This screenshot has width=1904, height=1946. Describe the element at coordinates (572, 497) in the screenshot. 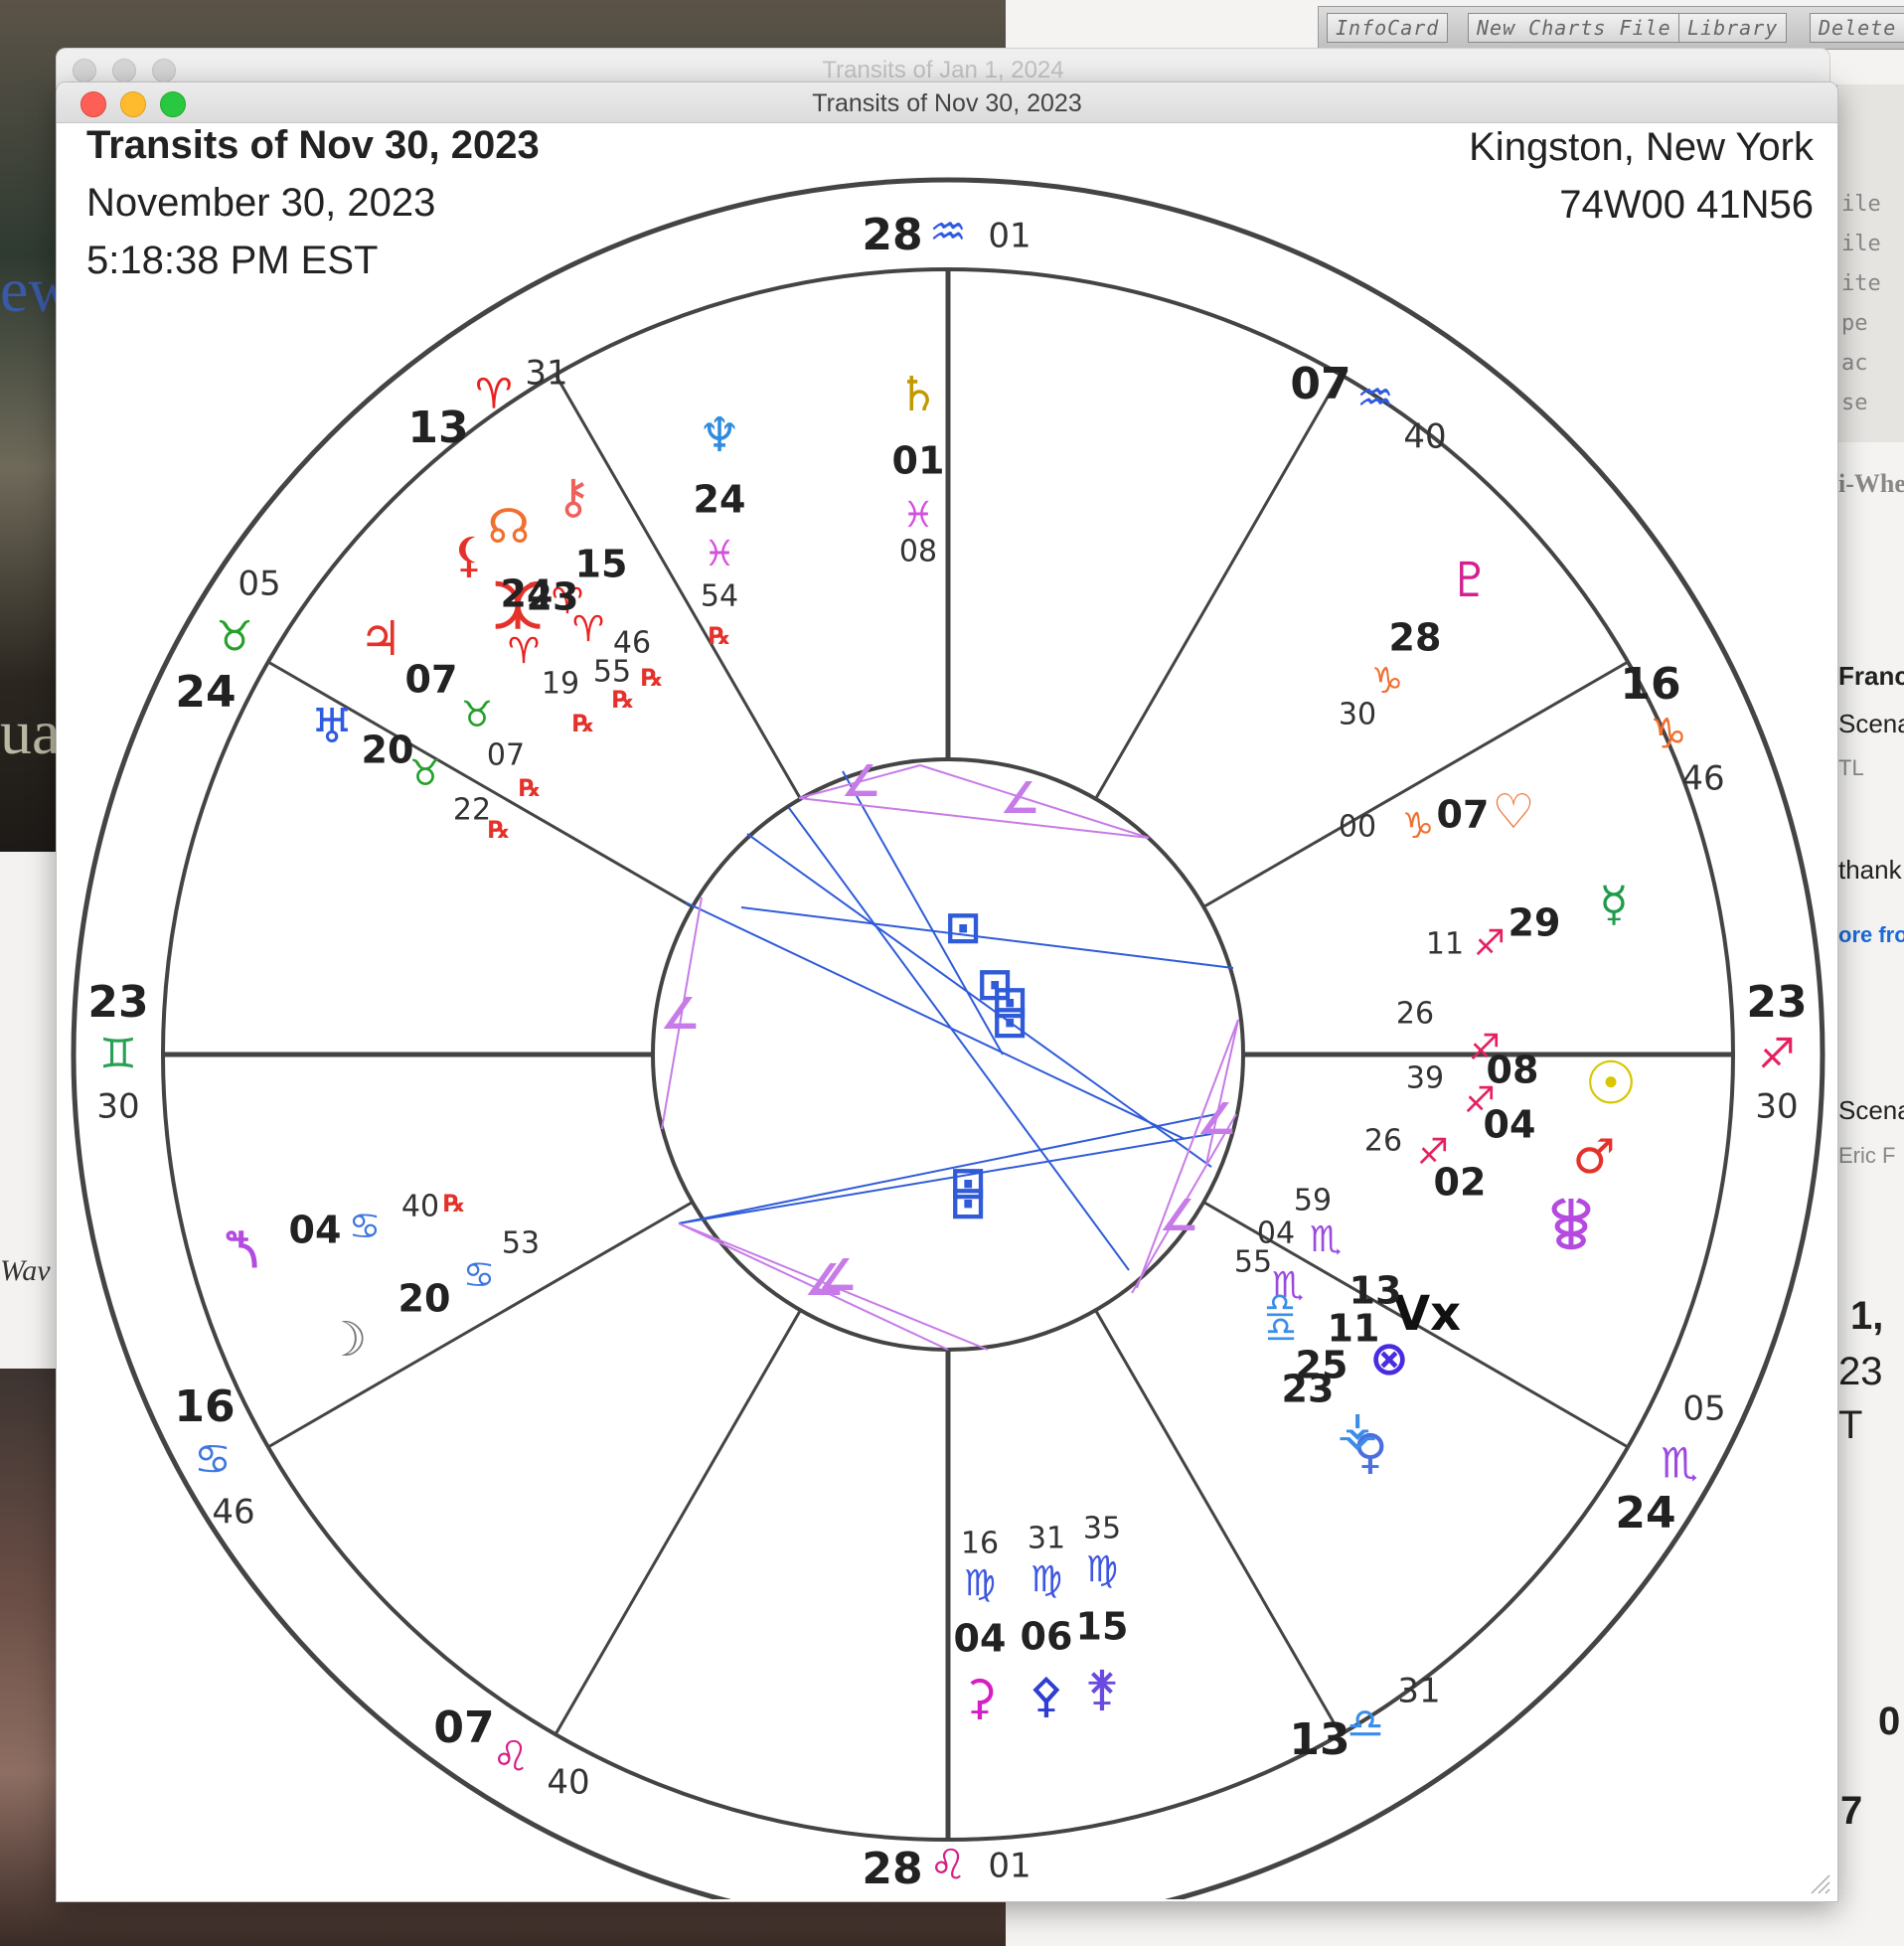

I see `chiron-icon: ⚷` at that location.